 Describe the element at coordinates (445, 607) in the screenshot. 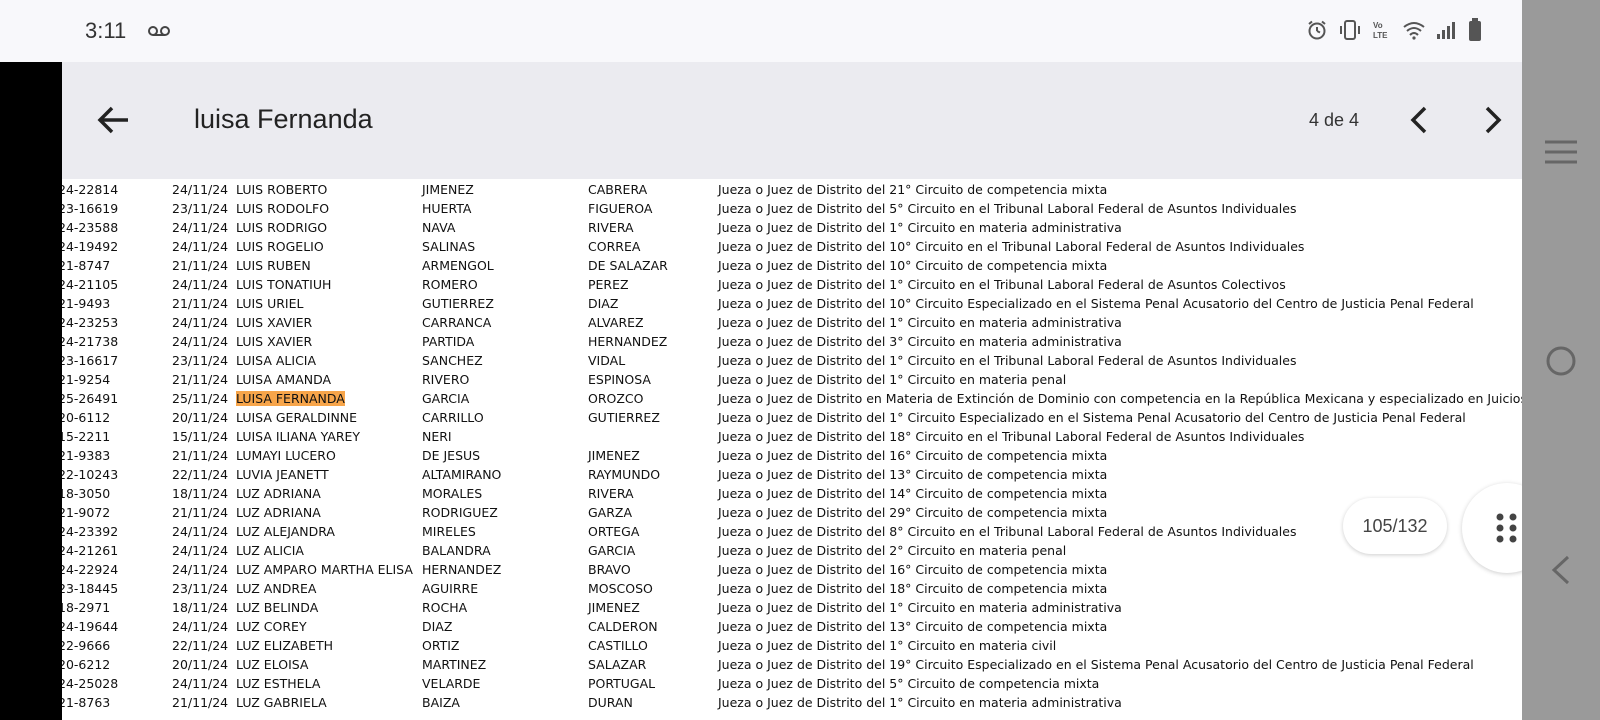

I see `record-surname-1: ROCHA` at that location.